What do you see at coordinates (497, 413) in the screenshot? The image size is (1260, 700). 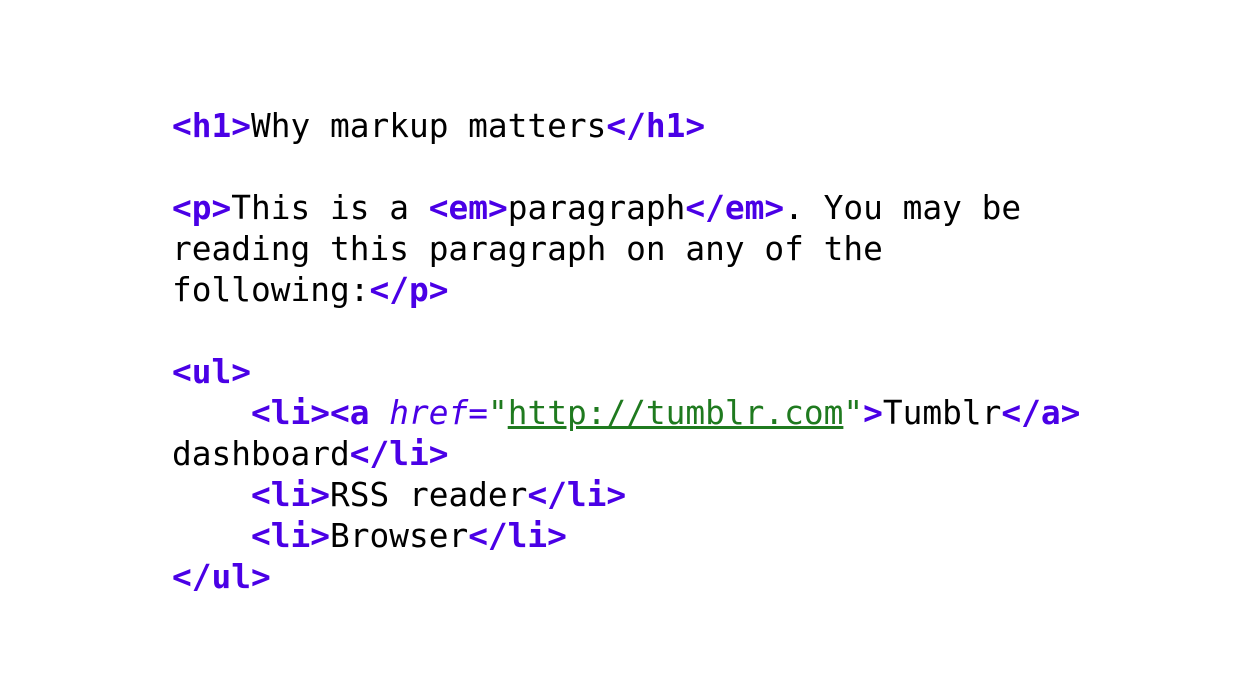 I see `quote-open: "` at bounding box center [497, 413].